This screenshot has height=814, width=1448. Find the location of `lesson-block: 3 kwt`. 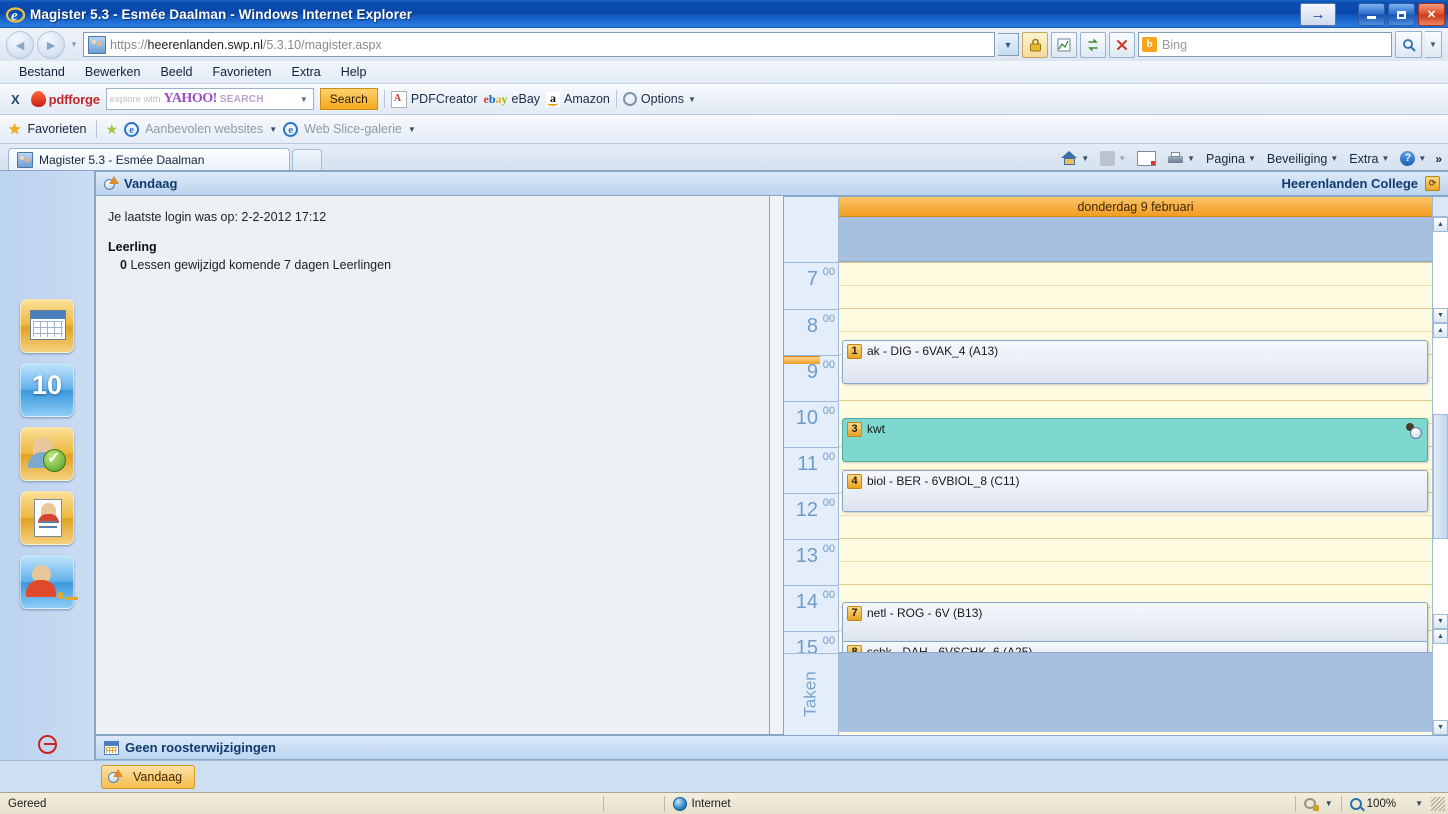

lesson-block: 3 kwt is located at coordinates (1135, 440).